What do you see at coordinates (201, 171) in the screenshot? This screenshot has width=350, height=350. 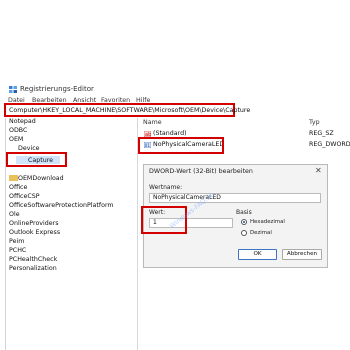 I see `dialog-title: DWORD-Wert (32-Bit) bearbeiten` at bounding box center [201, 171].